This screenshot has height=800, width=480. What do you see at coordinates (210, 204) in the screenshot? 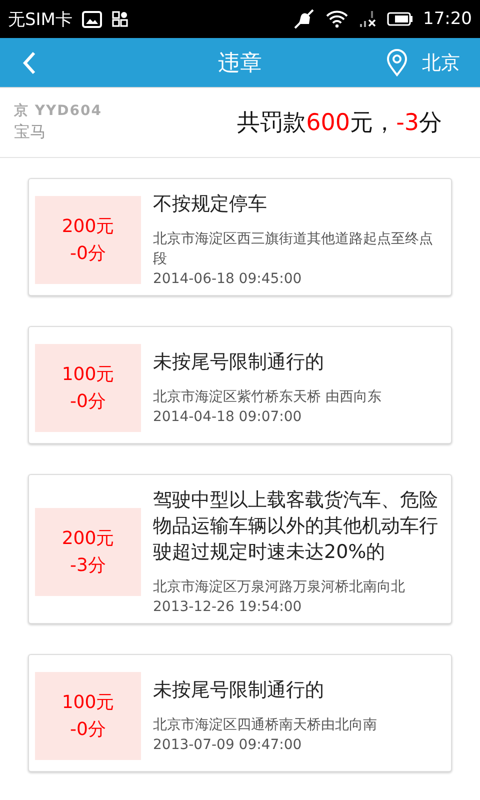
I see `violation-title: 不按规定停车` at bounding box center [210, 204].